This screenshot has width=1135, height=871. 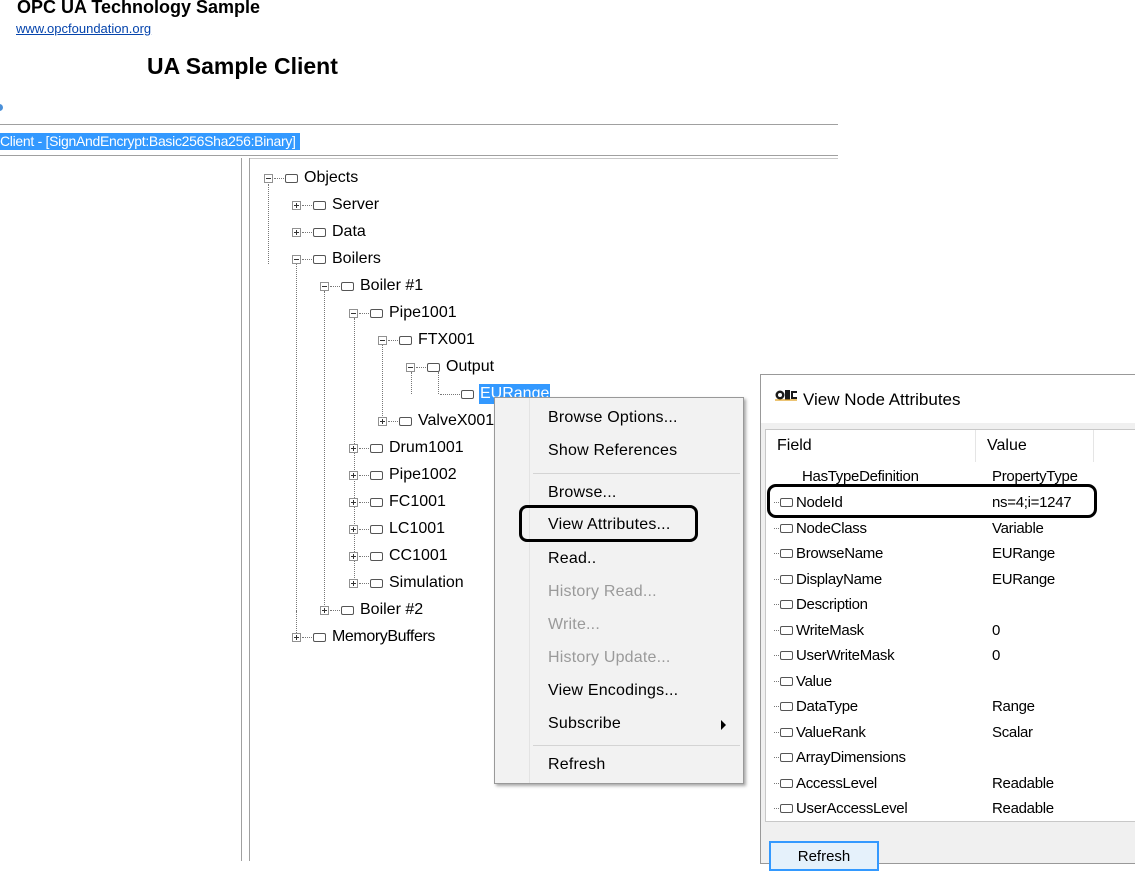 I want to click on tree-connector, so click(x=268, y=224).